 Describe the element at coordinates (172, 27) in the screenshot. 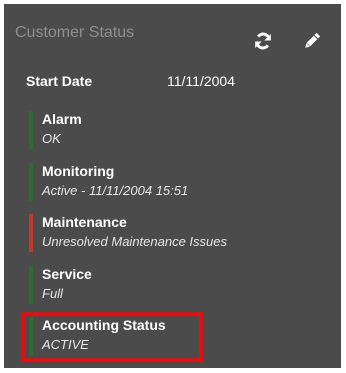

I see `panel-header: Customer Status` at that location.